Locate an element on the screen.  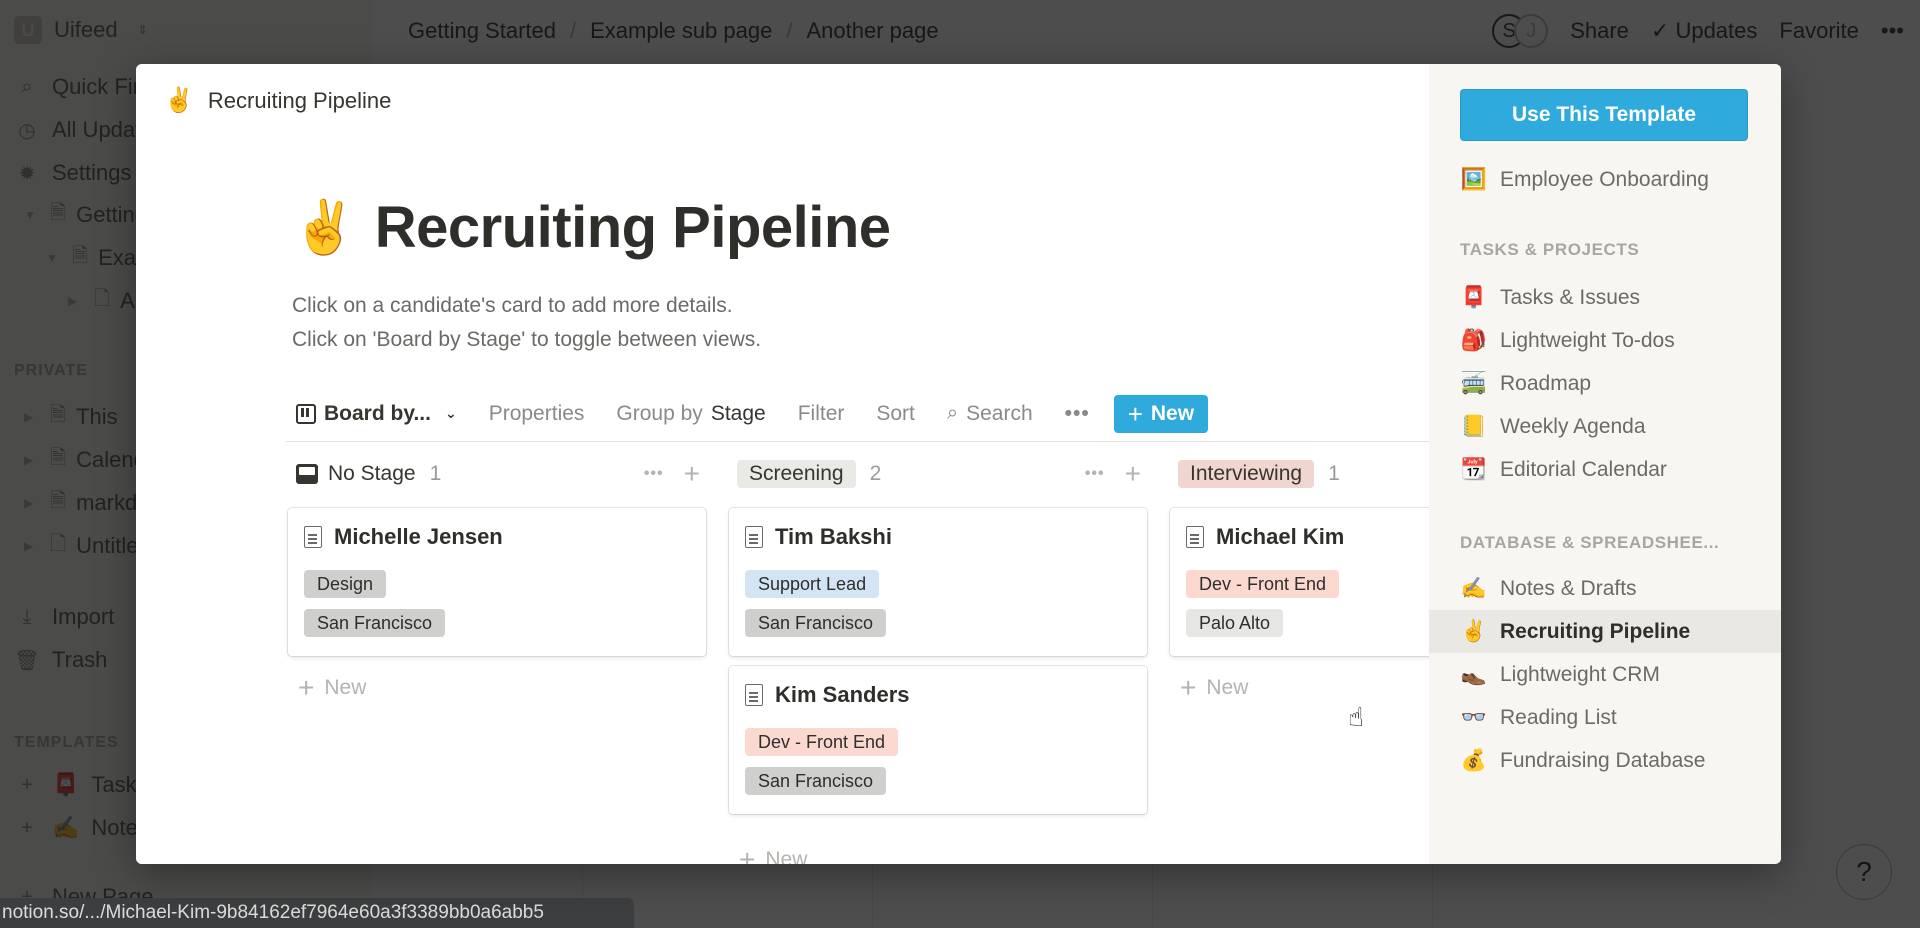
more-options-icon: ••• is located at coordinates (1077, 414).